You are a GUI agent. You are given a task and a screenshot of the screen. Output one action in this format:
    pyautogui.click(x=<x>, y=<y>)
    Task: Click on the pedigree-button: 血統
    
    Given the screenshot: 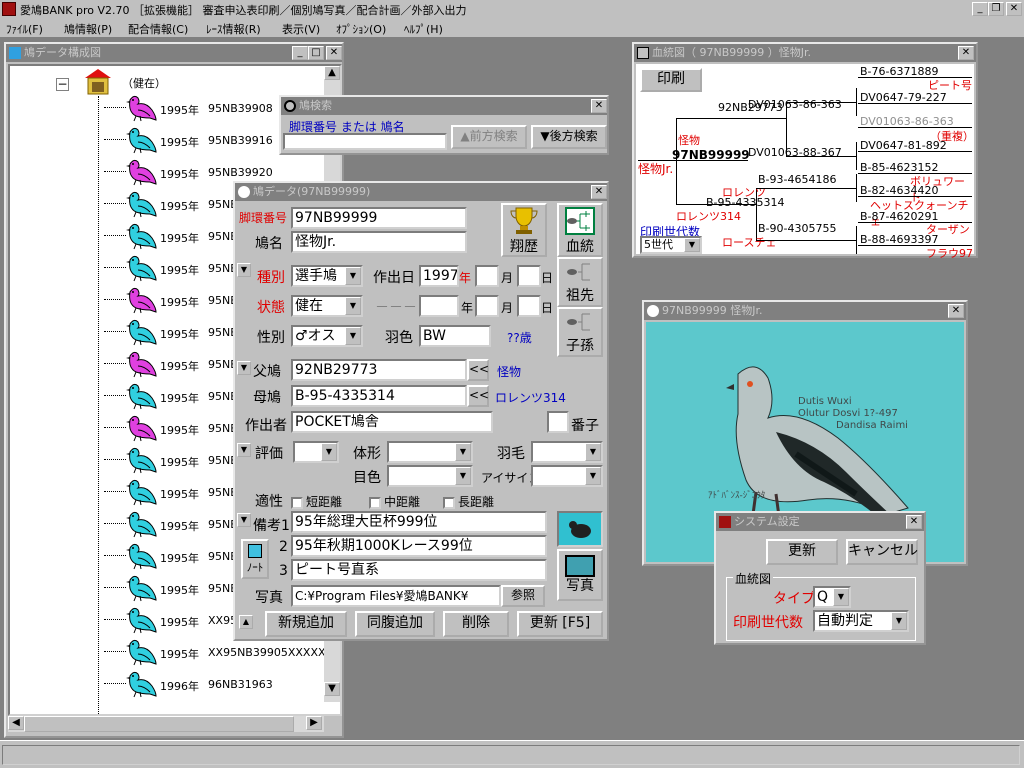 What is the action you would take?
    pyautogui.click(x=580, y=230)
    